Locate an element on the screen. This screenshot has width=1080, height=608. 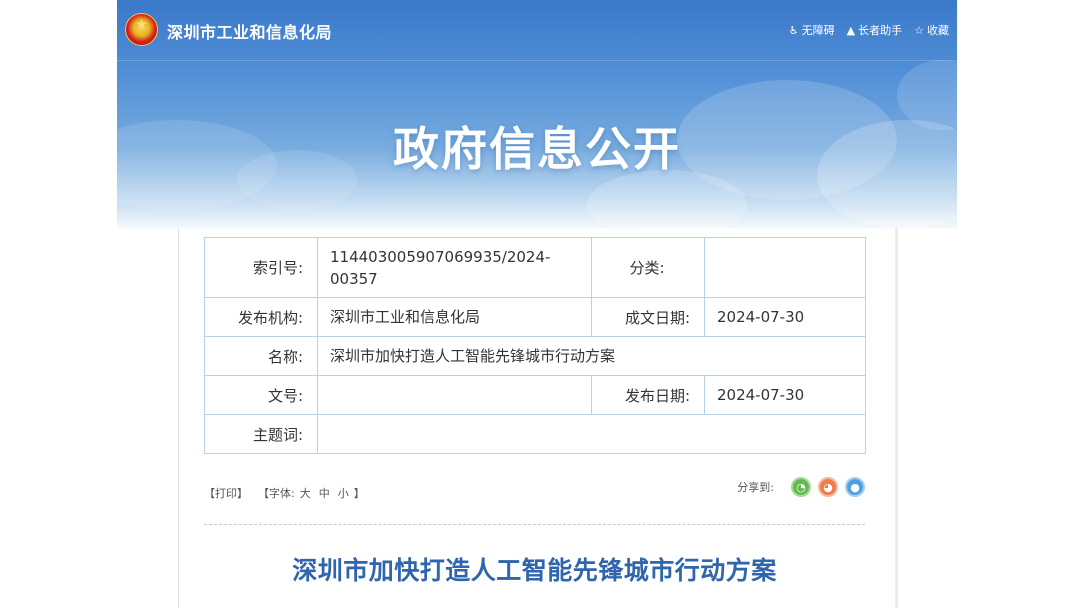
written-date-value: 2024-07-30 is located at coordinates (785, 317).